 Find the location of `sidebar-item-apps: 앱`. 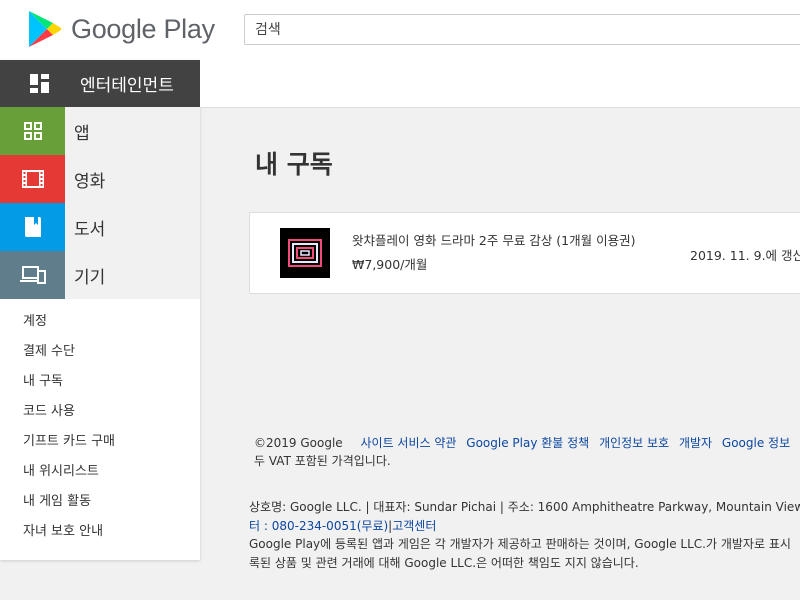

sidebar-item-apps: 앱 is located at coordinates (100, 131).